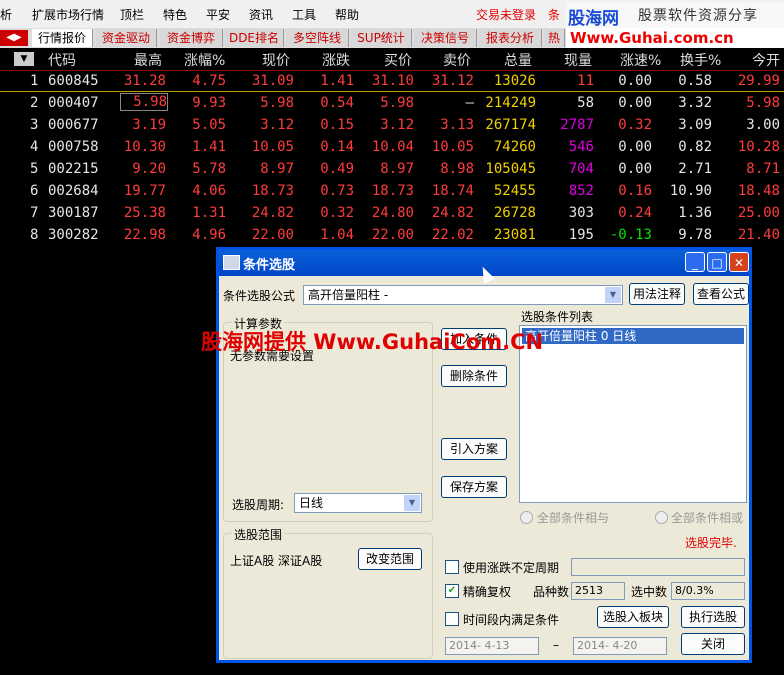 The height and width of the screenshot is (675, 784). What do you see at coordinates (259, 296) in the screenshot?
I see `formula-label: 条件选股公式` at bounding box center [259, 296].